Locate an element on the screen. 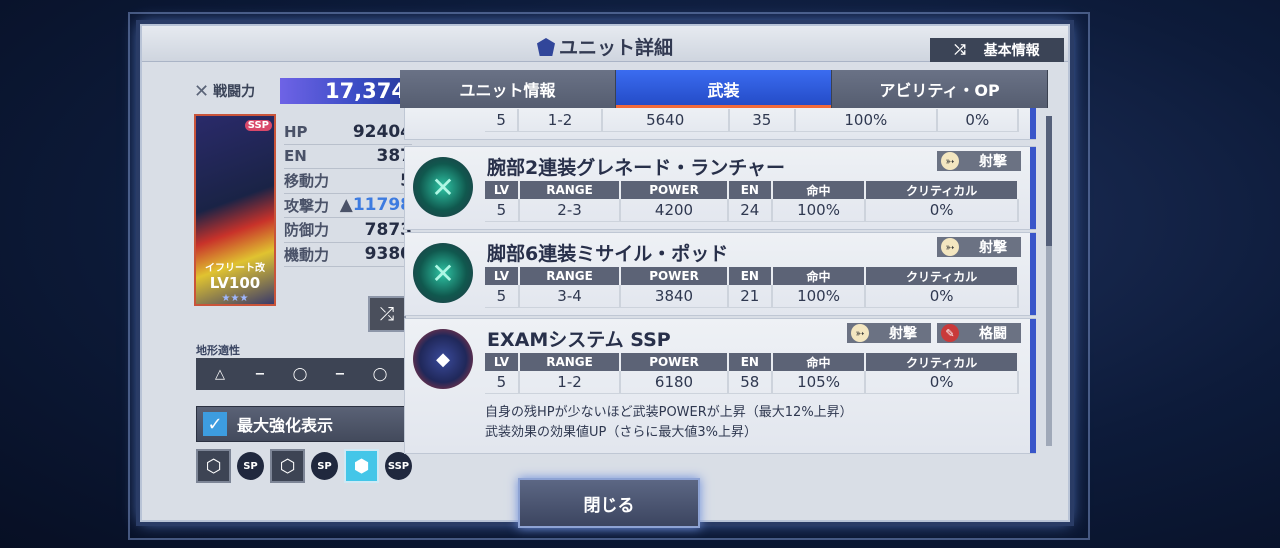  shooting-icon: ➳ is located at coordinates (950, 161).